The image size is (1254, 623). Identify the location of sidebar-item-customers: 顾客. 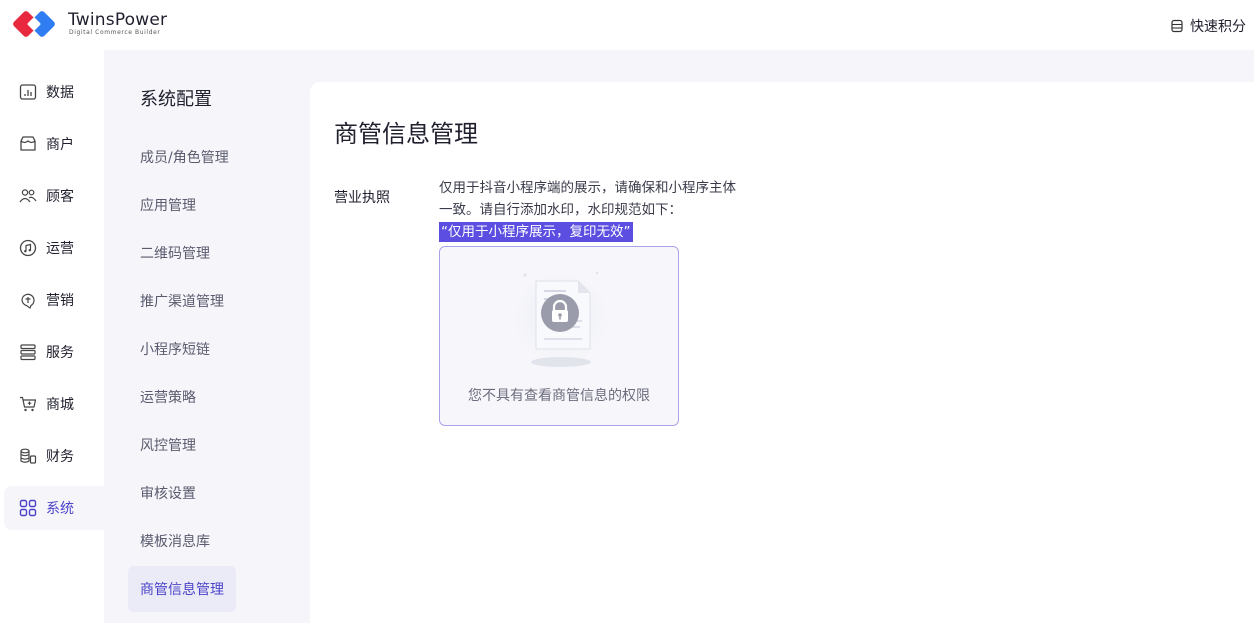
(54, 196).